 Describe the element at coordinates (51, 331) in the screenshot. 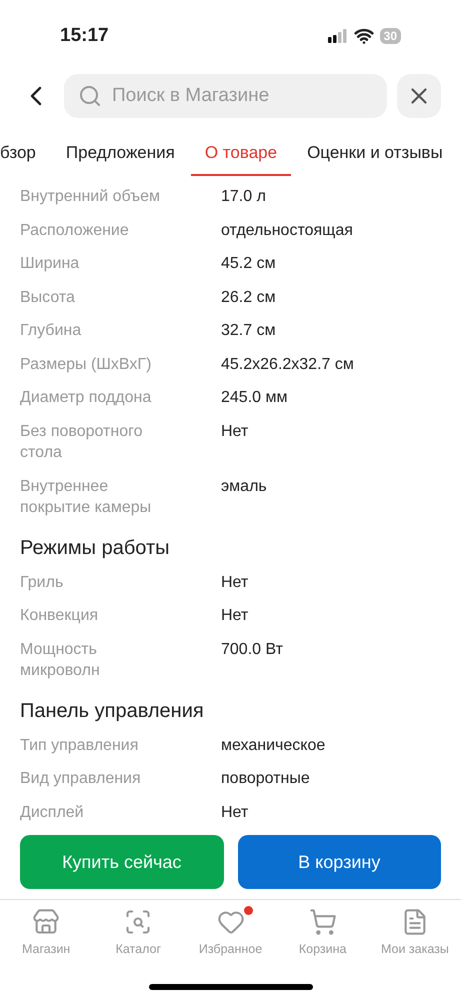

I see `spec-label: Глубина` at that location.